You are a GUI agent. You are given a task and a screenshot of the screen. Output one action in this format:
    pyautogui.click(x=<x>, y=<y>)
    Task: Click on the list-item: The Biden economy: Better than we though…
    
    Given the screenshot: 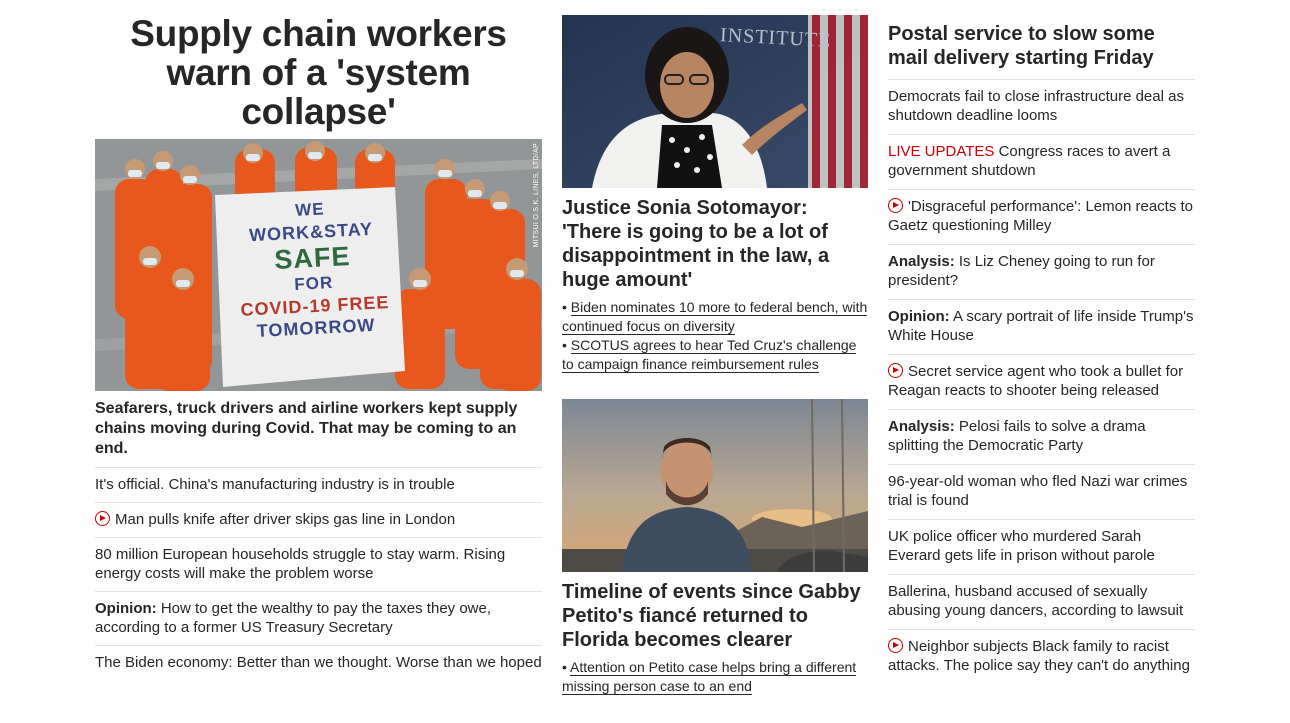 What is the action you would take?
    pyautogui.click(x=318, y=662)
    